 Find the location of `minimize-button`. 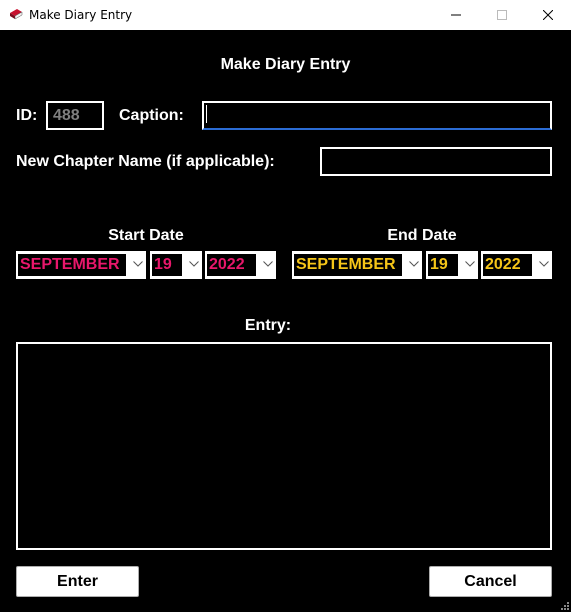

minimize-button is located at coordinates (456, 15).